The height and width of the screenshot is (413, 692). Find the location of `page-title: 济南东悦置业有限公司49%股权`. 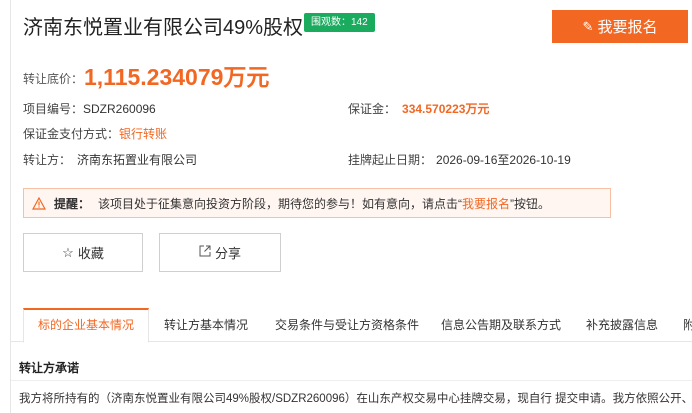

page-title: 济南东悦置业有限公司49%股权 is located at coordinates (163, 28).